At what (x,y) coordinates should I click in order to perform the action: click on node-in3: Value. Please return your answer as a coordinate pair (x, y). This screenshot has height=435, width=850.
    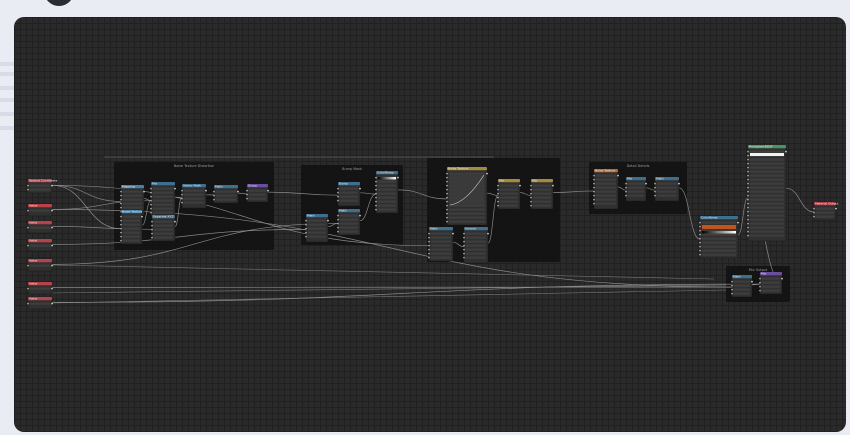
    Looking at the image, I should click on (40, 227).